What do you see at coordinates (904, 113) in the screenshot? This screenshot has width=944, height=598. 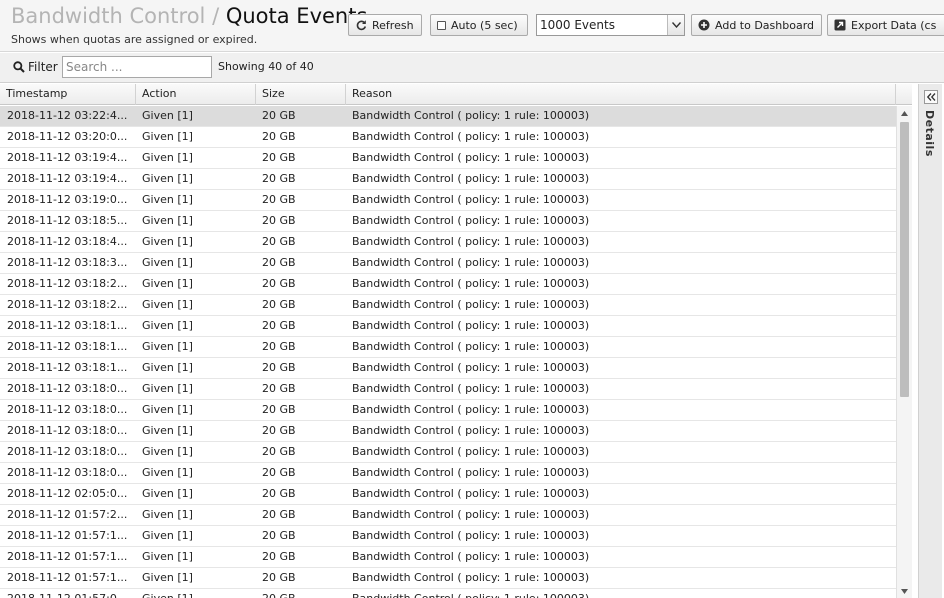 I see `scroll-up-icon` at bounding box center [904, 113].